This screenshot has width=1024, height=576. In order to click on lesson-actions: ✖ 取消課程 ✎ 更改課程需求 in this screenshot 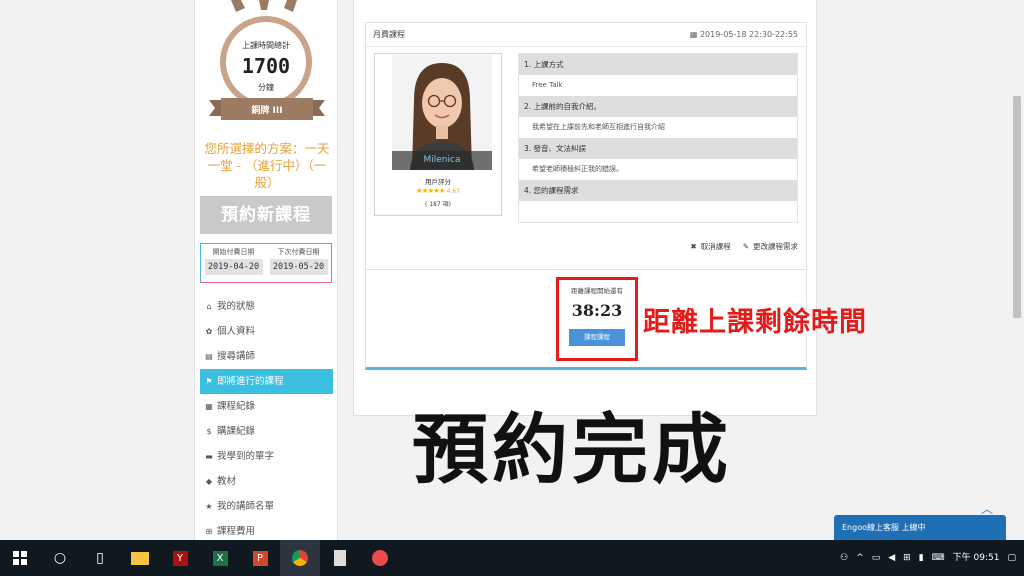, I will do `click(744, 246)`.